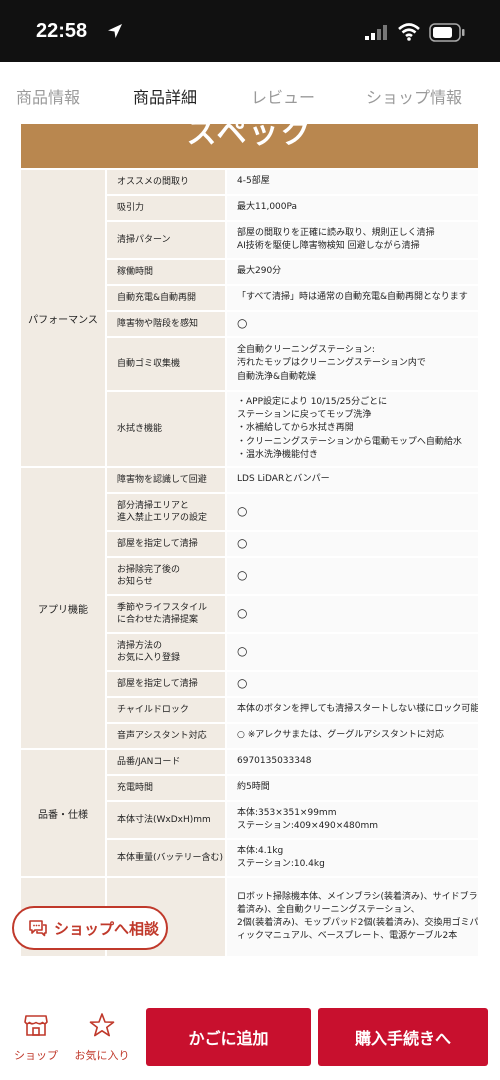  What do you see at coordinates (414, 96) in the screenshot?
I see `tab-shop-info: ショップ情報` at bounding box center [414, 96].